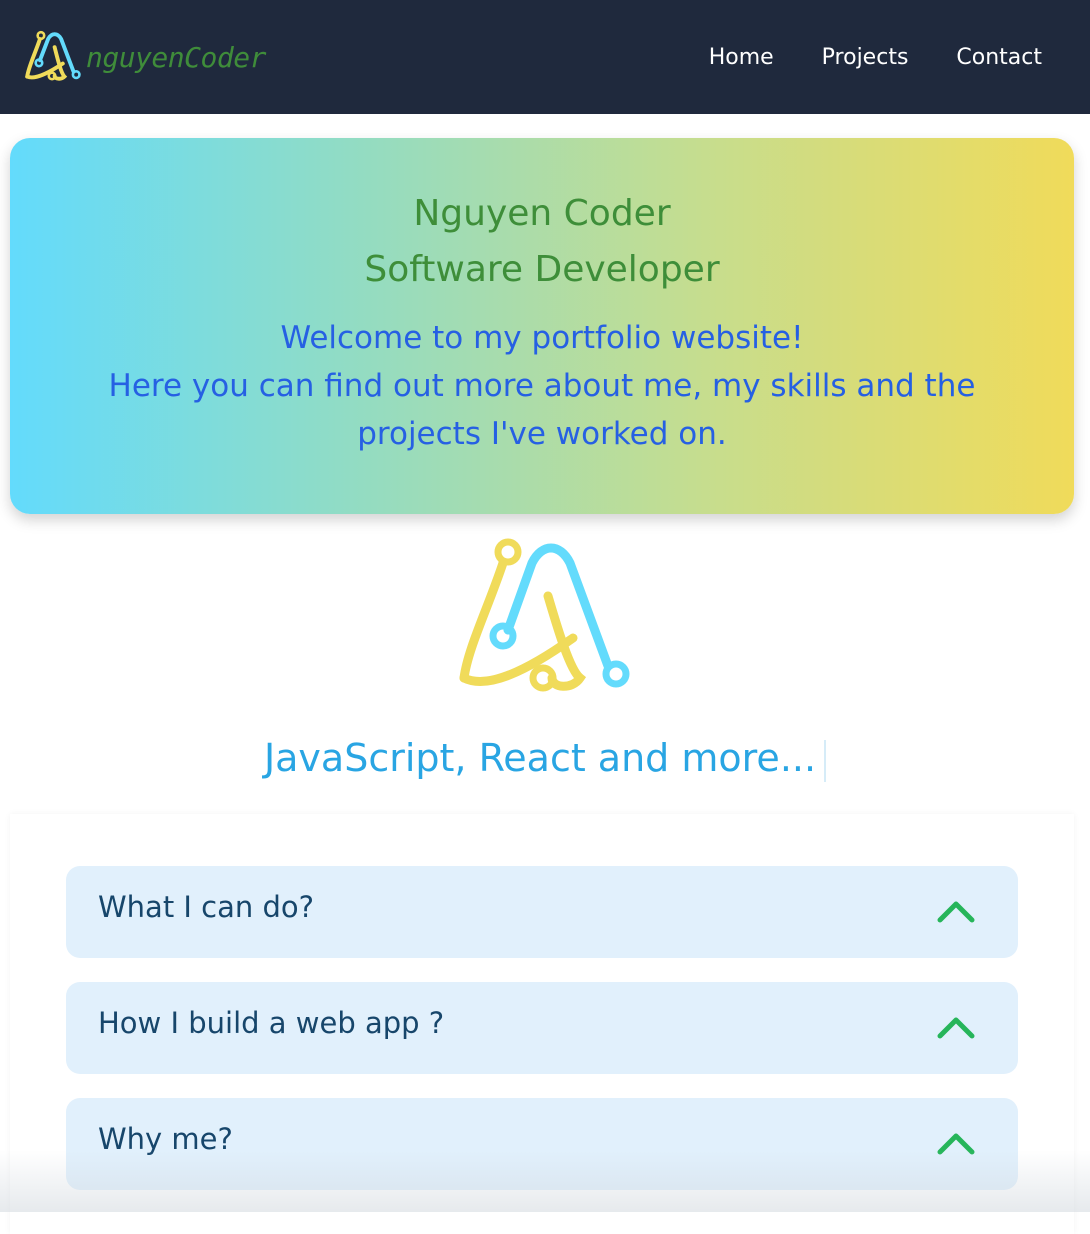  Describe the element at coordinates (865, 57) in the screenshot. I see `nav-link-projects: Projects` at that location.